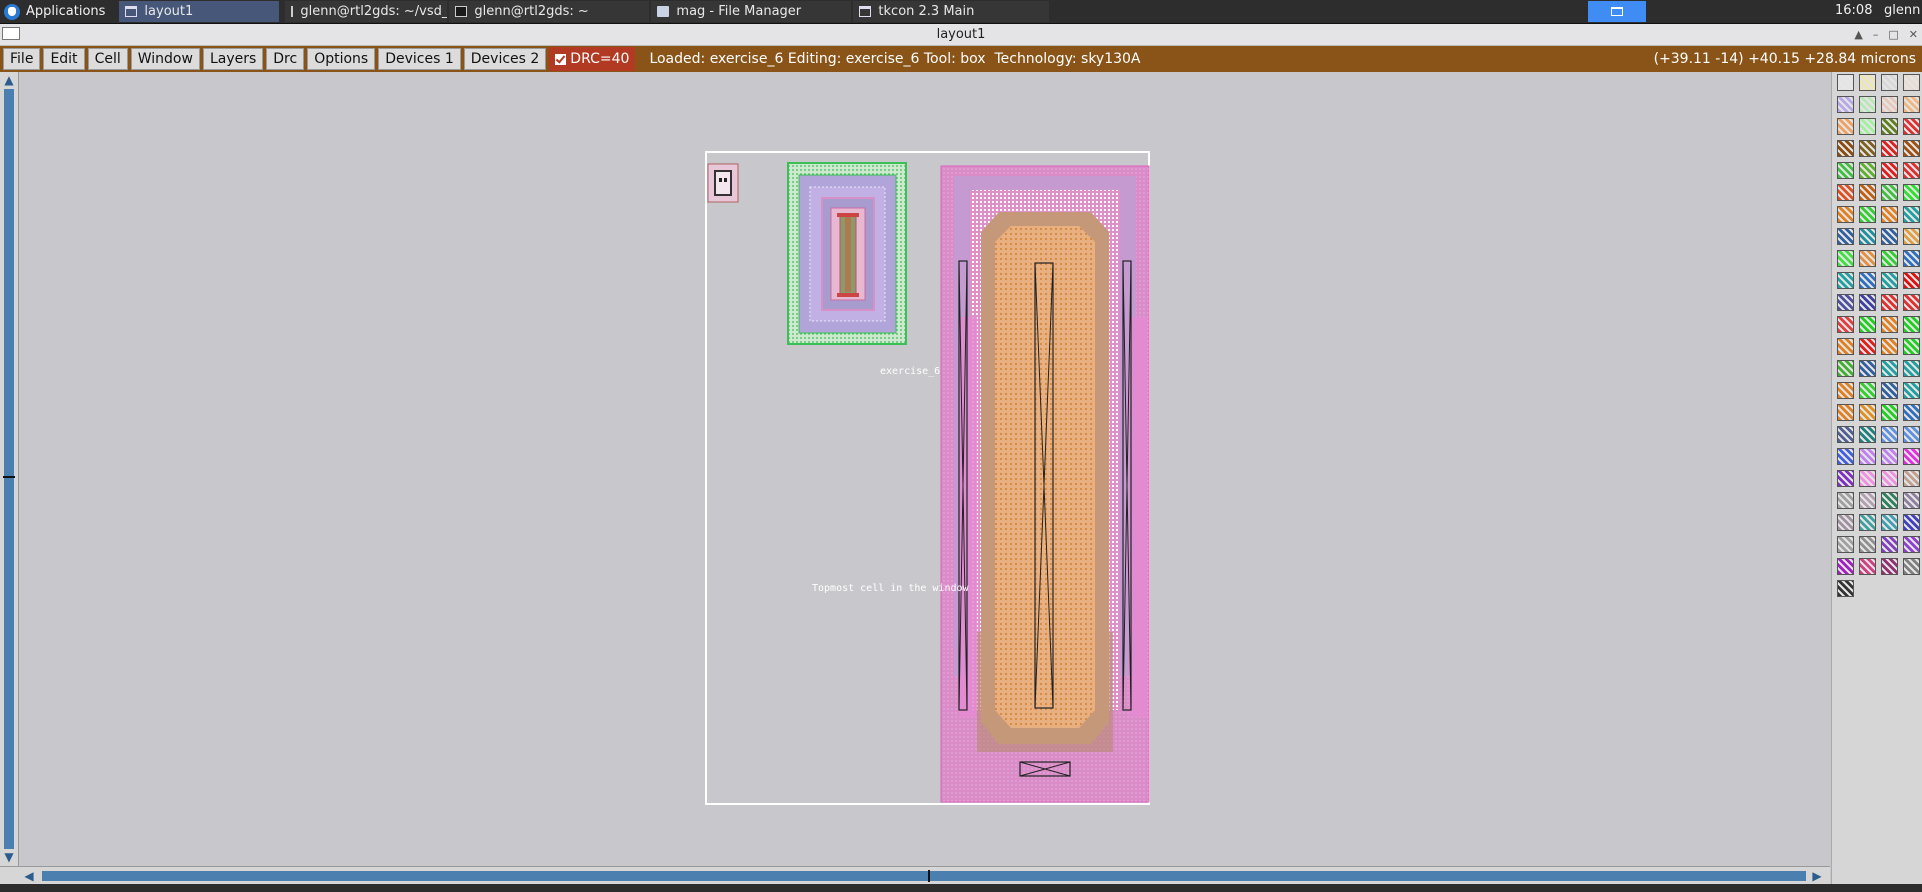  I want to click on shade-icon: ▲, so click(1858, 34).